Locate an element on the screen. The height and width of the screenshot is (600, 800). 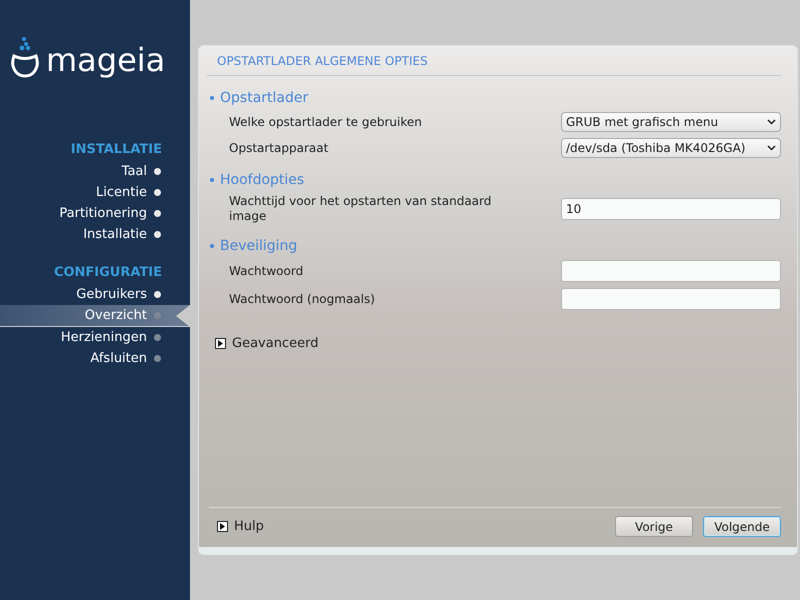
step-label: Afsluiten is located at coordinates (118, 358).